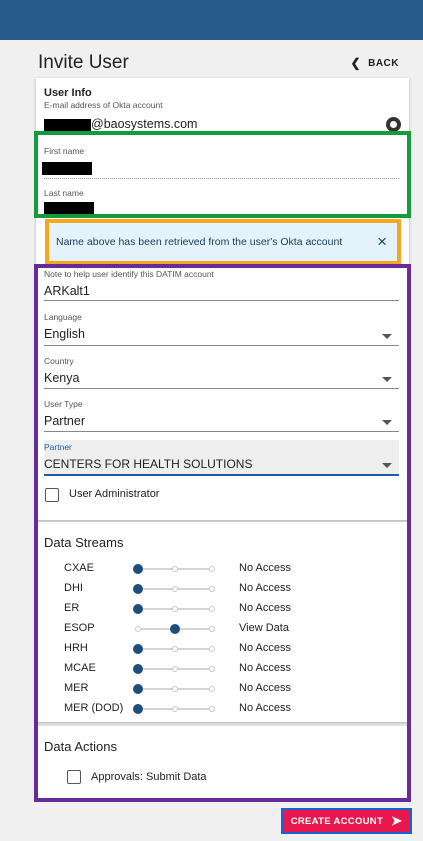 The image size is (423, 841). What do you see at coordinates (63, 317) in the screenshot?
I see `language-label: Language` at bounding box center [63, 317].